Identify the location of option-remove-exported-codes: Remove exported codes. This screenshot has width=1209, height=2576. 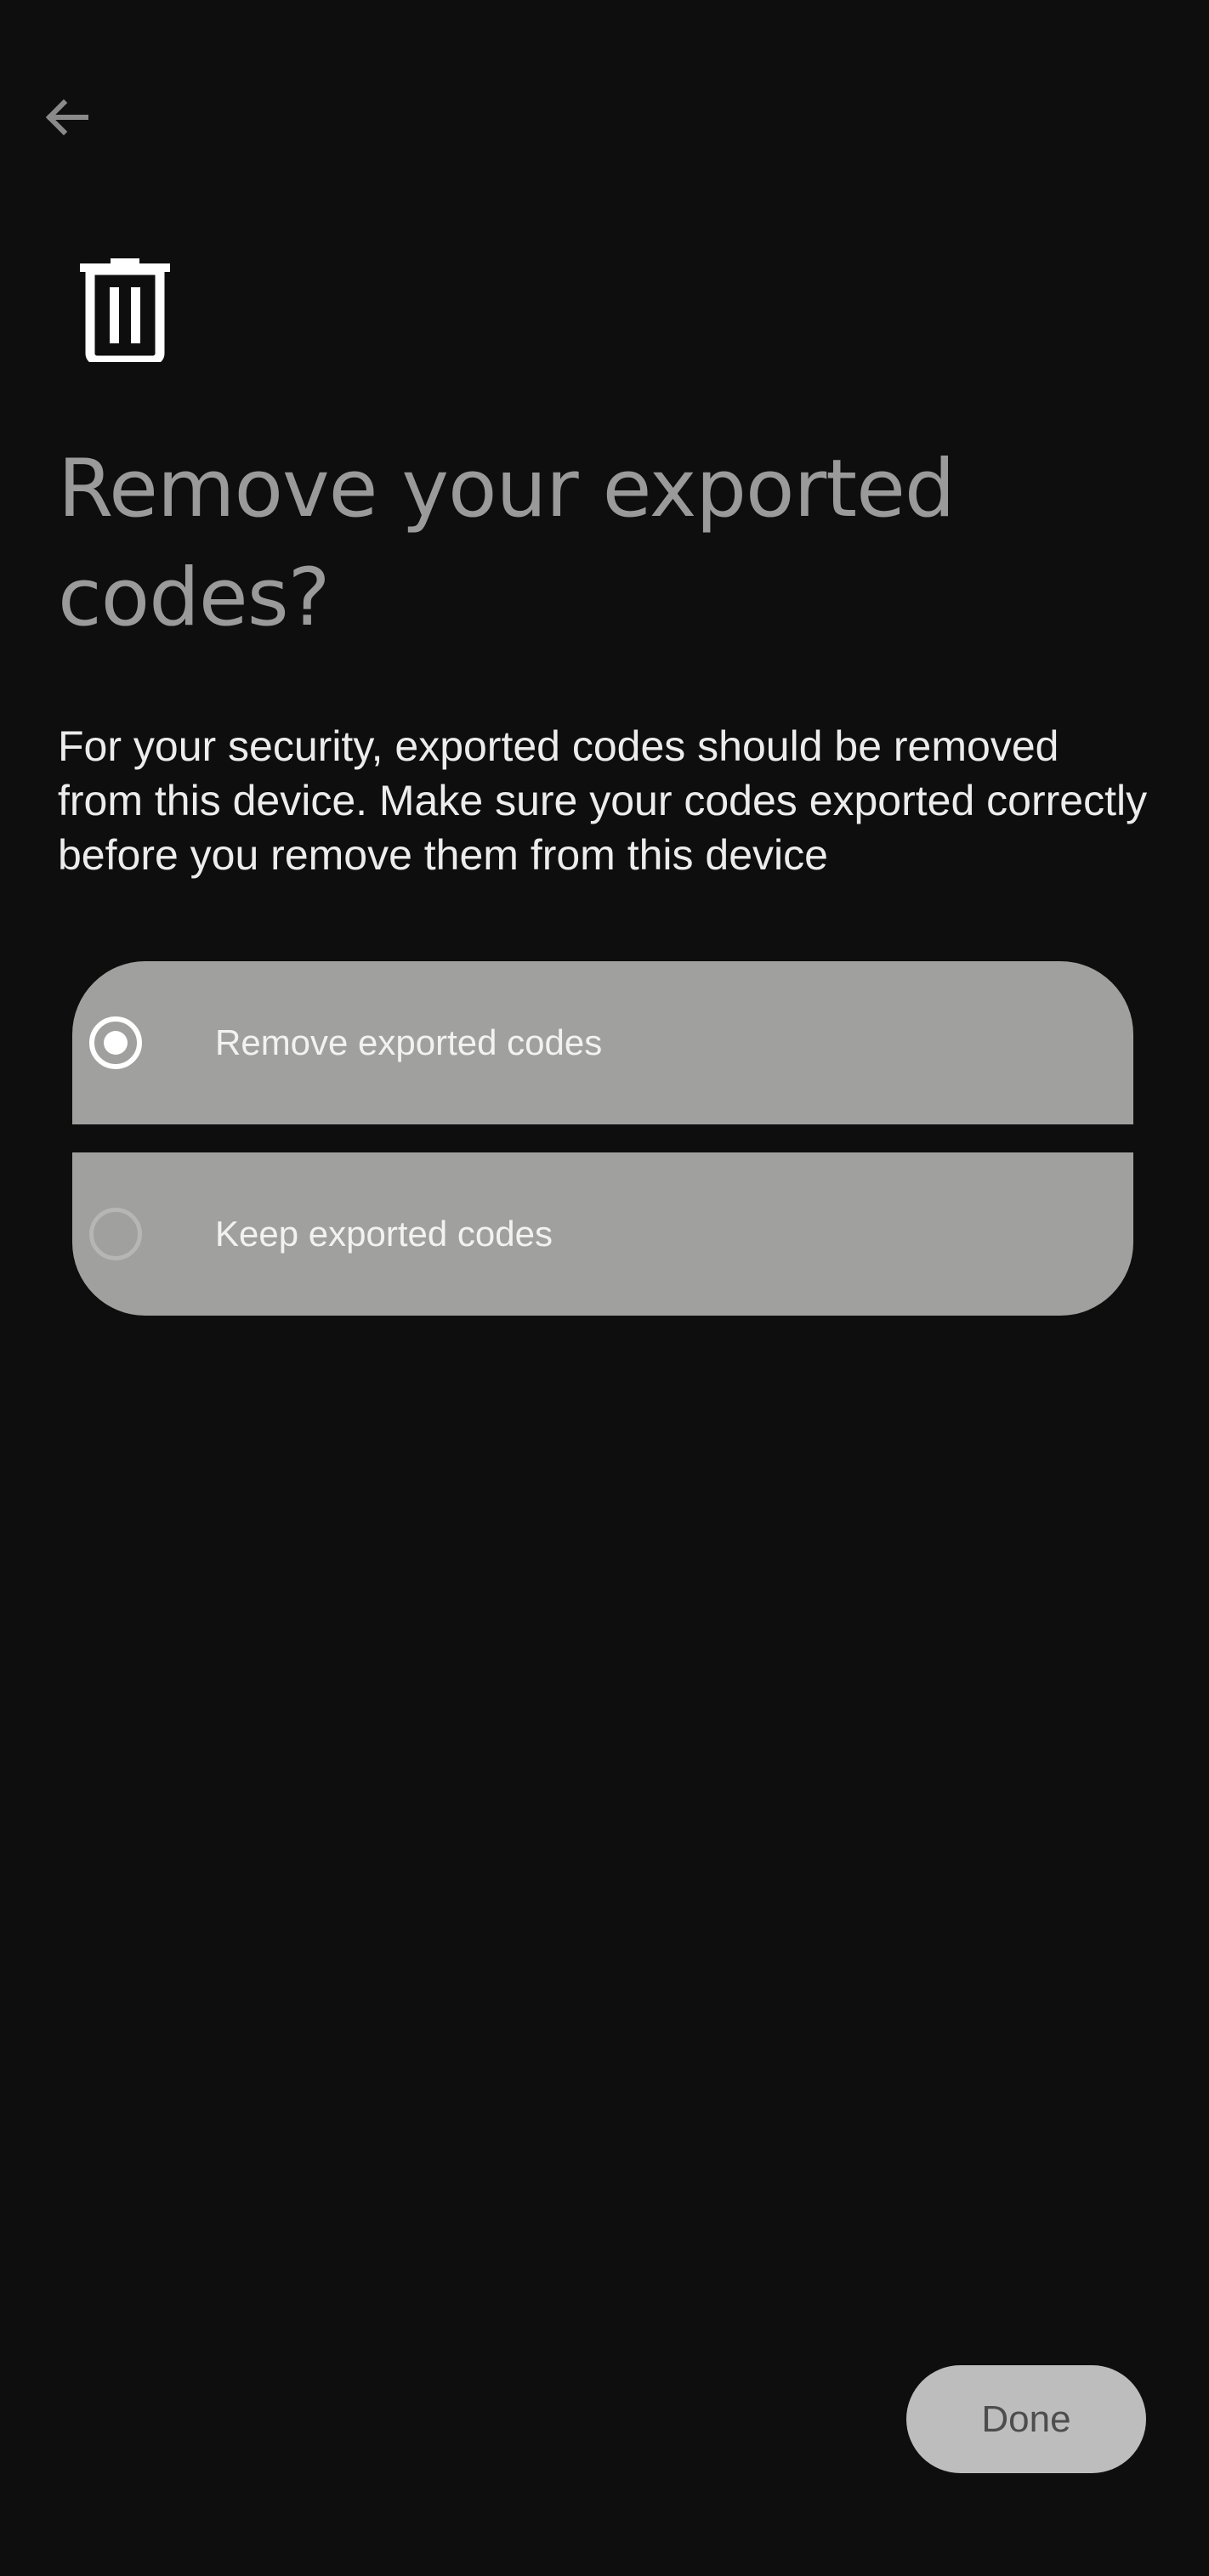
(602, 1042).